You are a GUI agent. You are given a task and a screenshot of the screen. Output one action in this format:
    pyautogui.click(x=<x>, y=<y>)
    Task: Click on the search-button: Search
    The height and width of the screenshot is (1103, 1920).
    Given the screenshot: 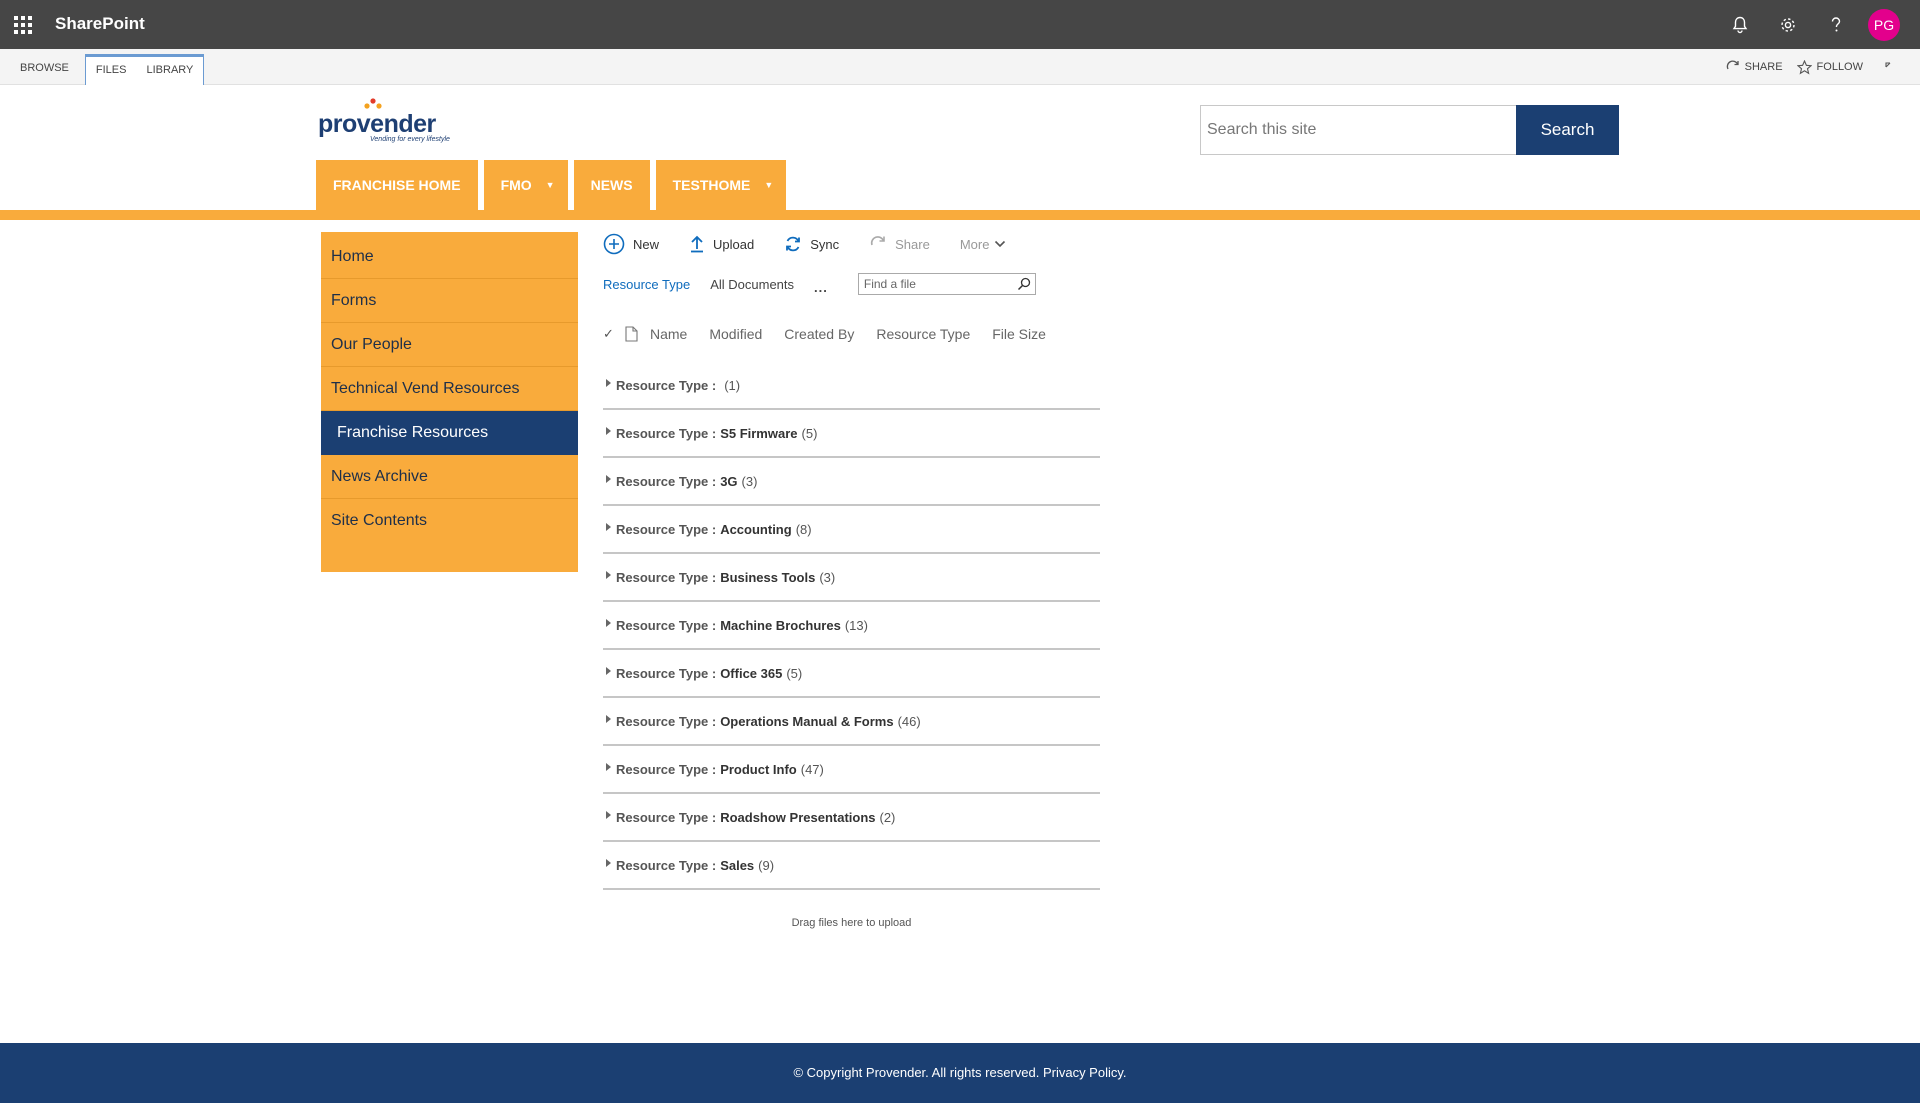 What is the action you would take?
    pyautogui.click(x=1567, y=130)
    